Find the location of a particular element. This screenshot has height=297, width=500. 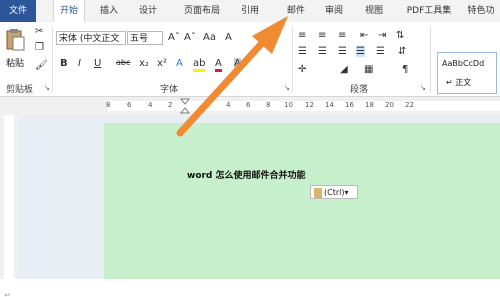

style-name: ↵ 正文 is located at coordinates (459, 82).